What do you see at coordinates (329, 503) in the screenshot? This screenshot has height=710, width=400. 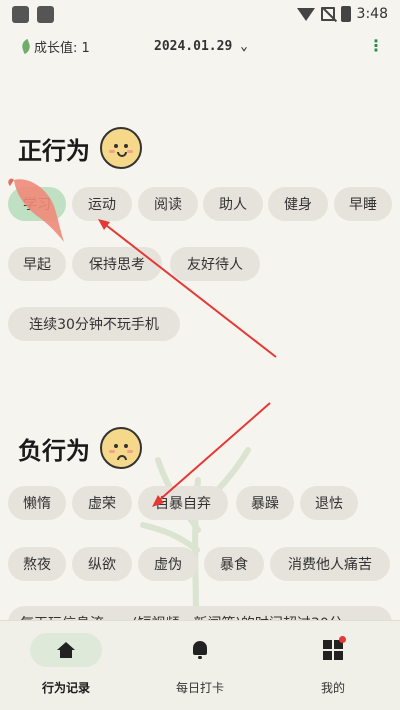 I see `chip-negative: 退怯` at bounding box center [329, 503].